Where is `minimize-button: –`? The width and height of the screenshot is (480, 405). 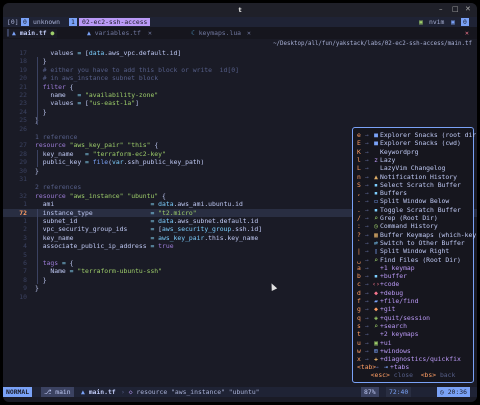
minimize-button: – is located at coordinates (441, 9).